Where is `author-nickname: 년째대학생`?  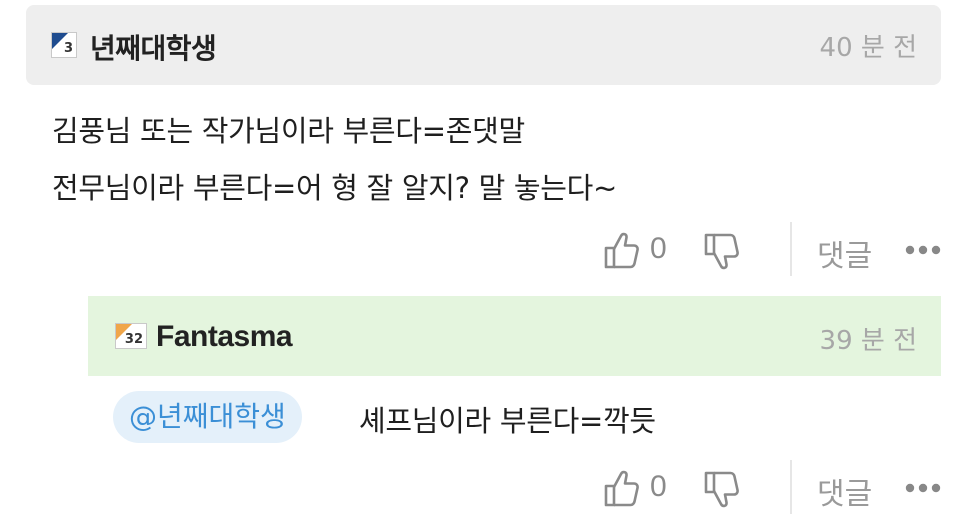
author-nickname: 년째대학생 is located at coordinates (153, 47).